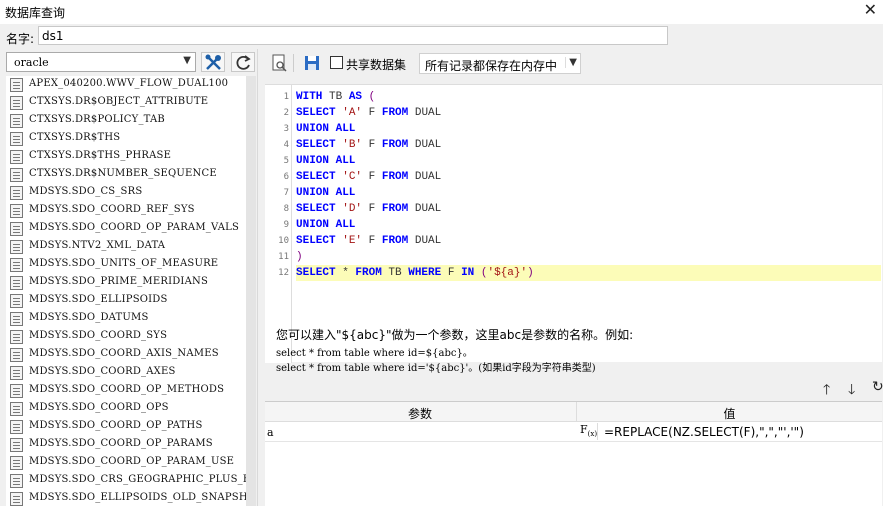  I want to click on code-line: WITH TB AS (, so click(588, 97).